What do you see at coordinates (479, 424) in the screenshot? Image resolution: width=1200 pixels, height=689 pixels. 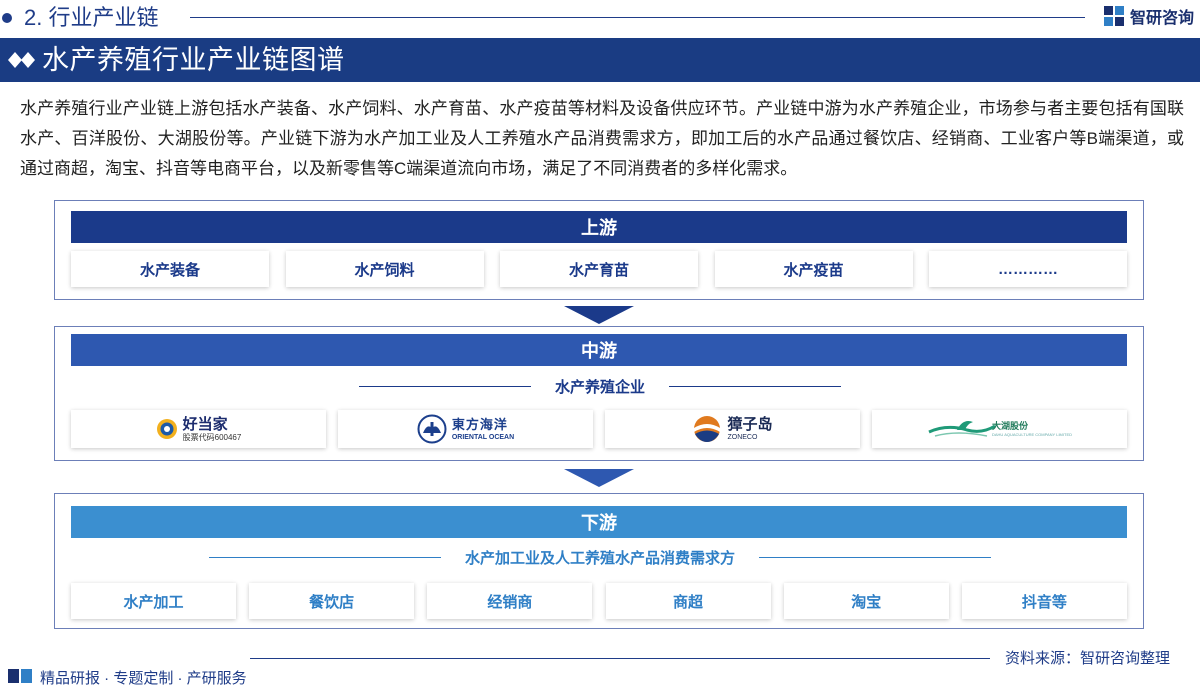 I see `company-name: 東方海洋` at bounding box center [479, 424].